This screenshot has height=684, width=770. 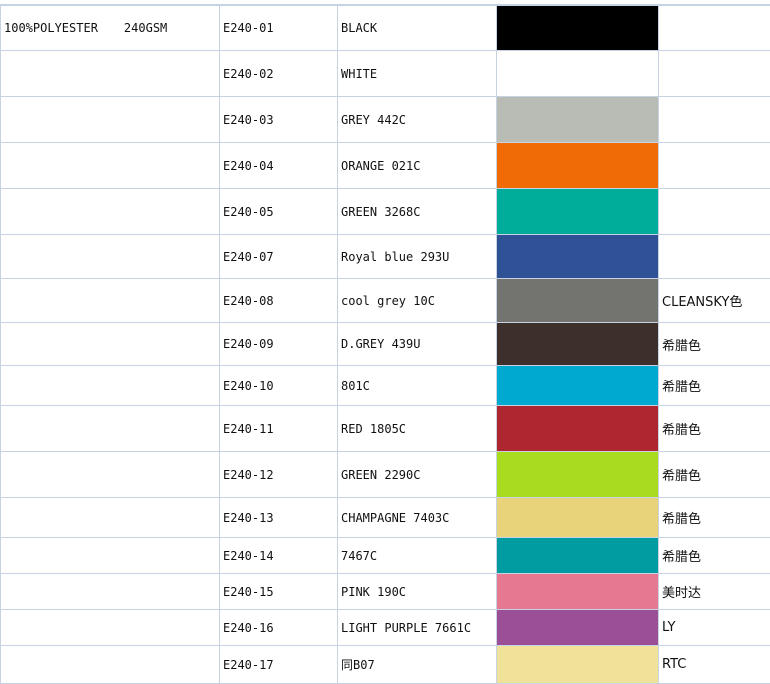 What do you see at coordinates (279, 301) in the screenshot?
I see `code-cell: E240-08` at bounding box center [279, 301].